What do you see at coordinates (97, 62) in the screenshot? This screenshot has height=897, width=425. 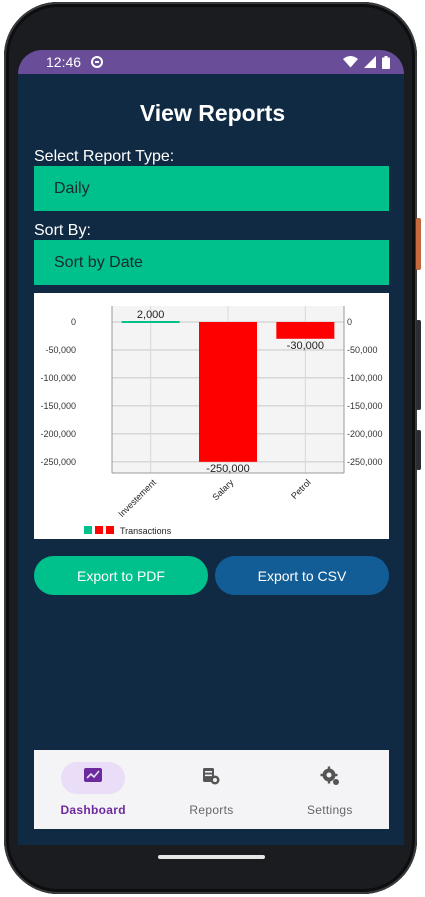 I see `notification-icon` at bounding box center [97, 62].